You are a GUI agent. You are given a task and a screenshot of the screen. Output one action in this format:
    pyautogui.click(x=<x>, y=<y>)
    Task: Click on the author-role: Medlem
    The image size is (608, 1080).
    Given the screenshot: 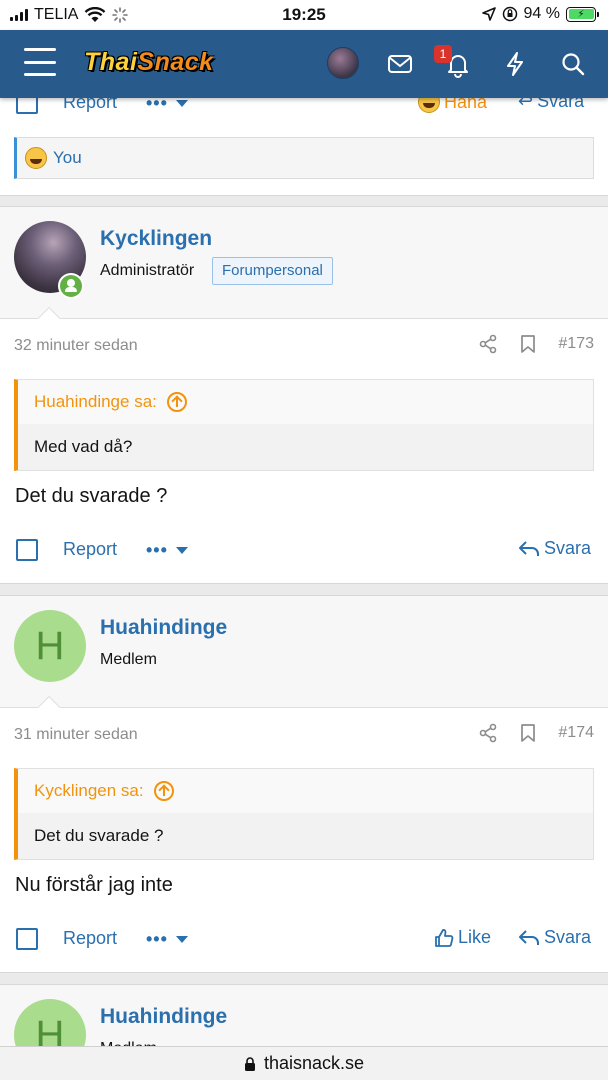 What is the action you would take?
    pyautogui.click(x=128, y=659)
    